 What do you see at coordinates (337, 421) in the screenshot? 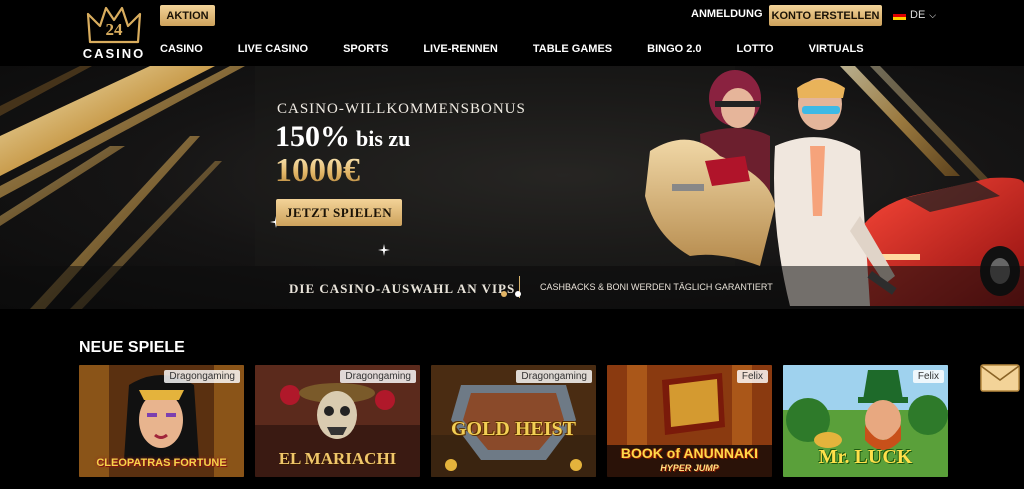
I see `game-card-el-mariachi: Dragongaming EL MARIACHI` at bounding box center [337, 421].